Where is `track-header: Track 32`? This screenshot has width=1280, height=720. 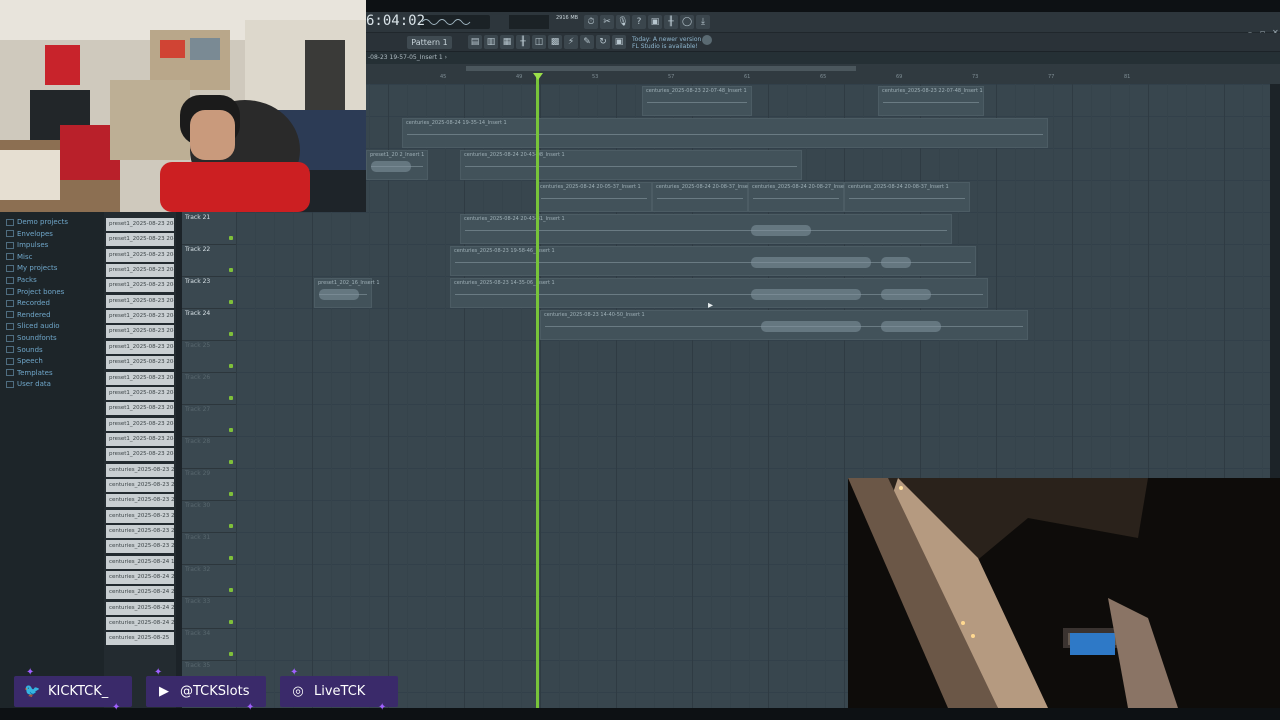 track-header: Track 32 is located at coordinates (209, 580).